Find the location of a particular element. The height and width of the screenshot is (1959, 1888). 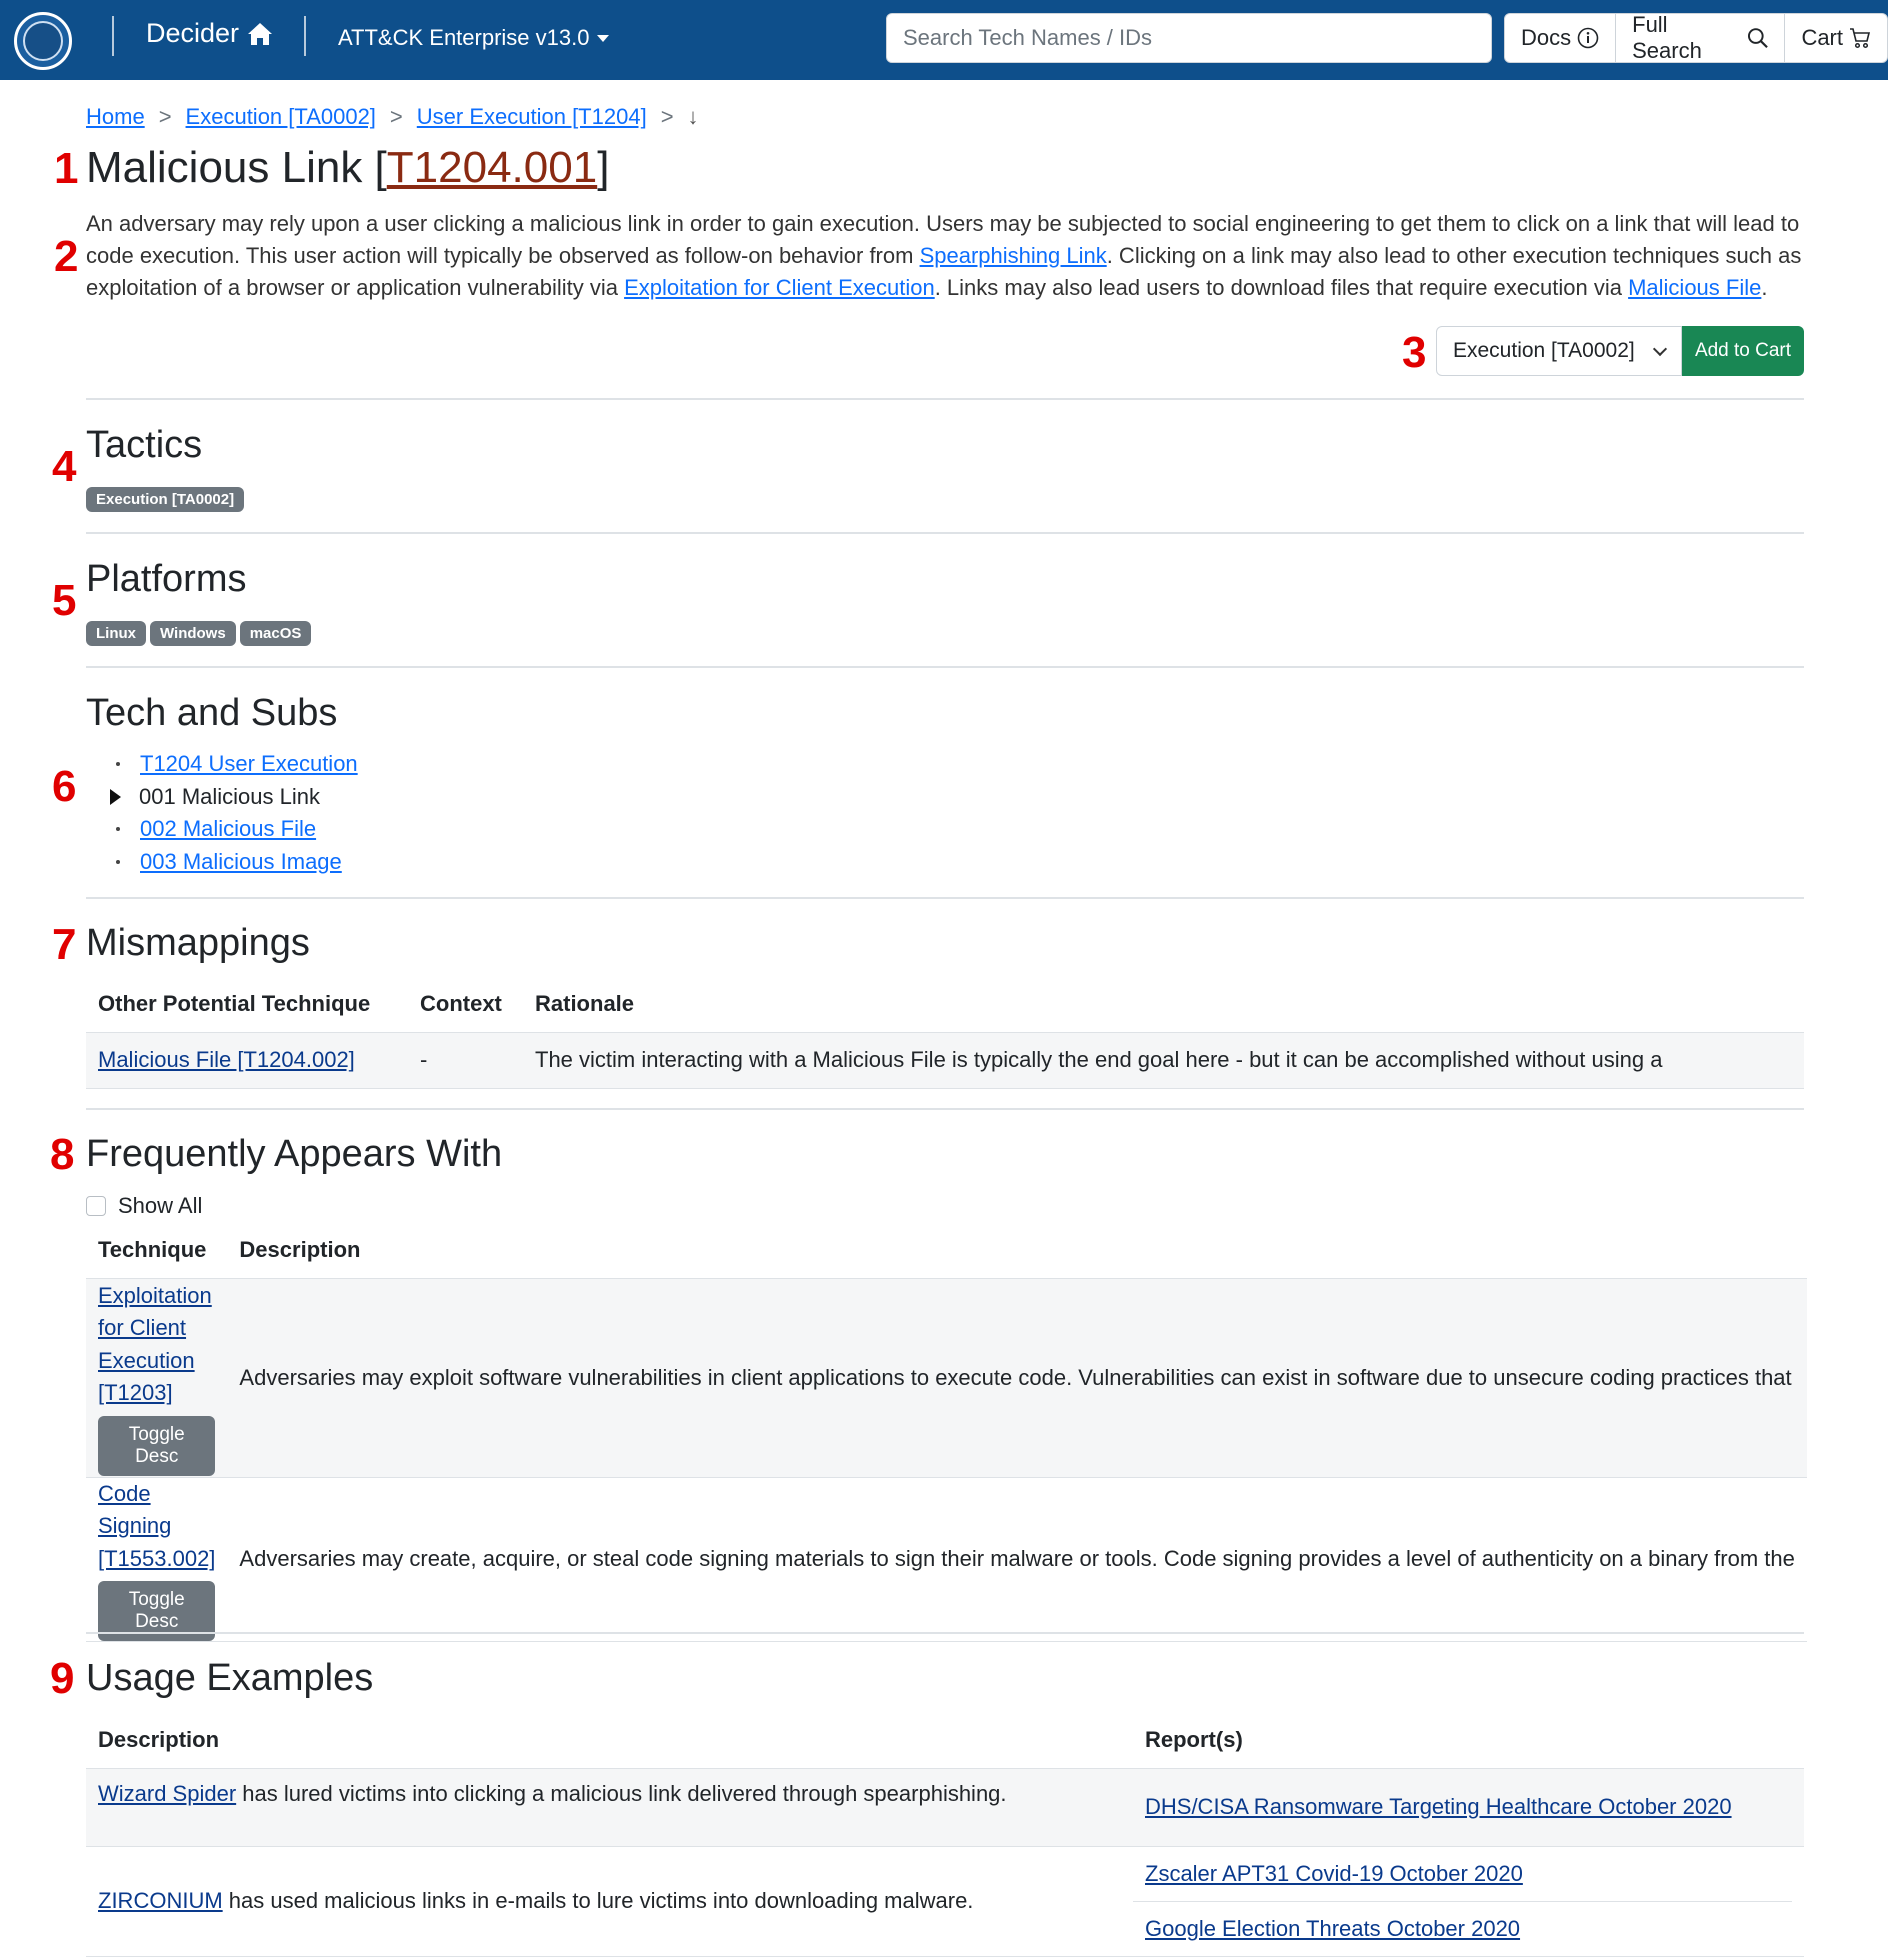

brand-label: Decider is located at coordinates (193, 33).